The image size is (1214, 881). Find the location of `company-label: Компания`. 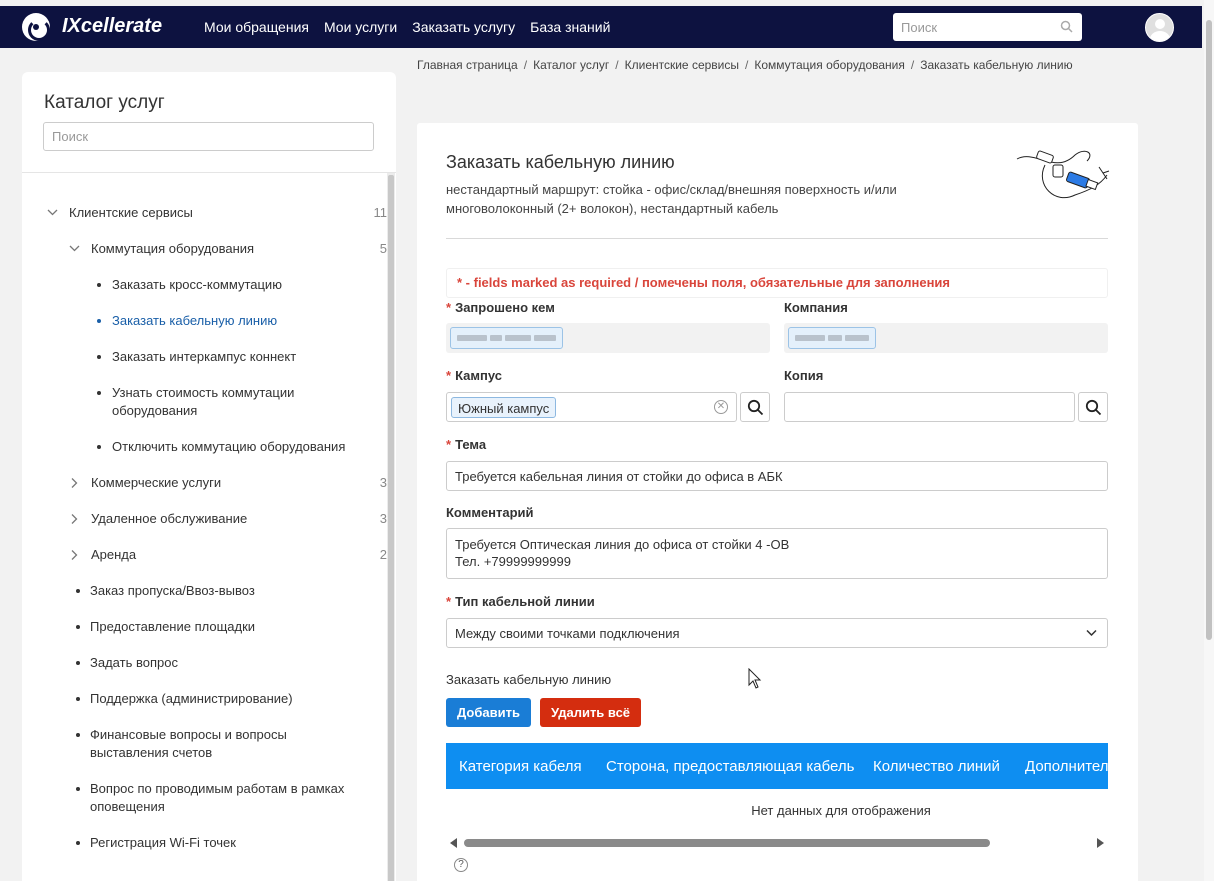

company-label: Компания is located at coordinates (816, 307).